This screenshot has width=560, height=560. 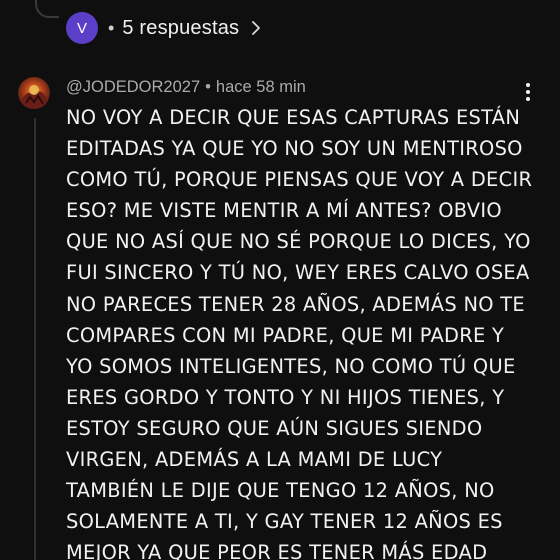 What do you see at coordinates (133, 87) in the screenshot?
I see `comment-author: @JODEDOR2027` at bounding box center [133, 87].